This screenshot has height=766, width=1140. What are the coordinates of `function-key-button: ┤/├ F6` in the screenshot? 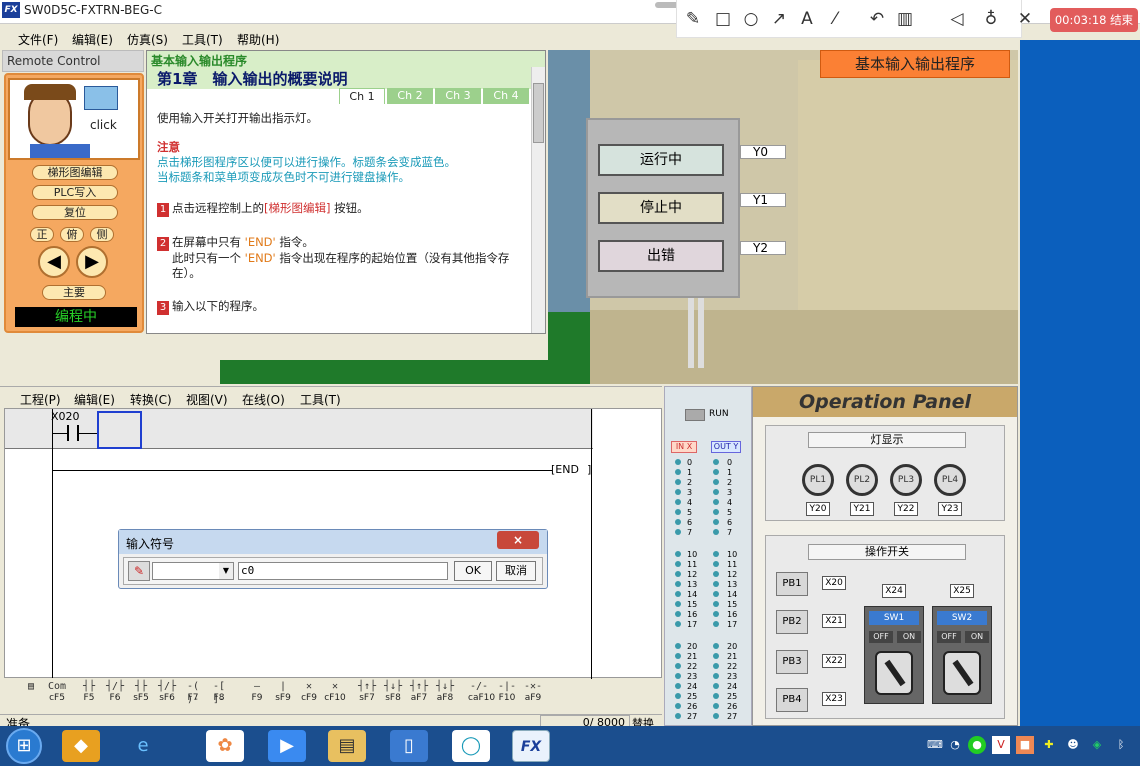 It's located at (115, 693).